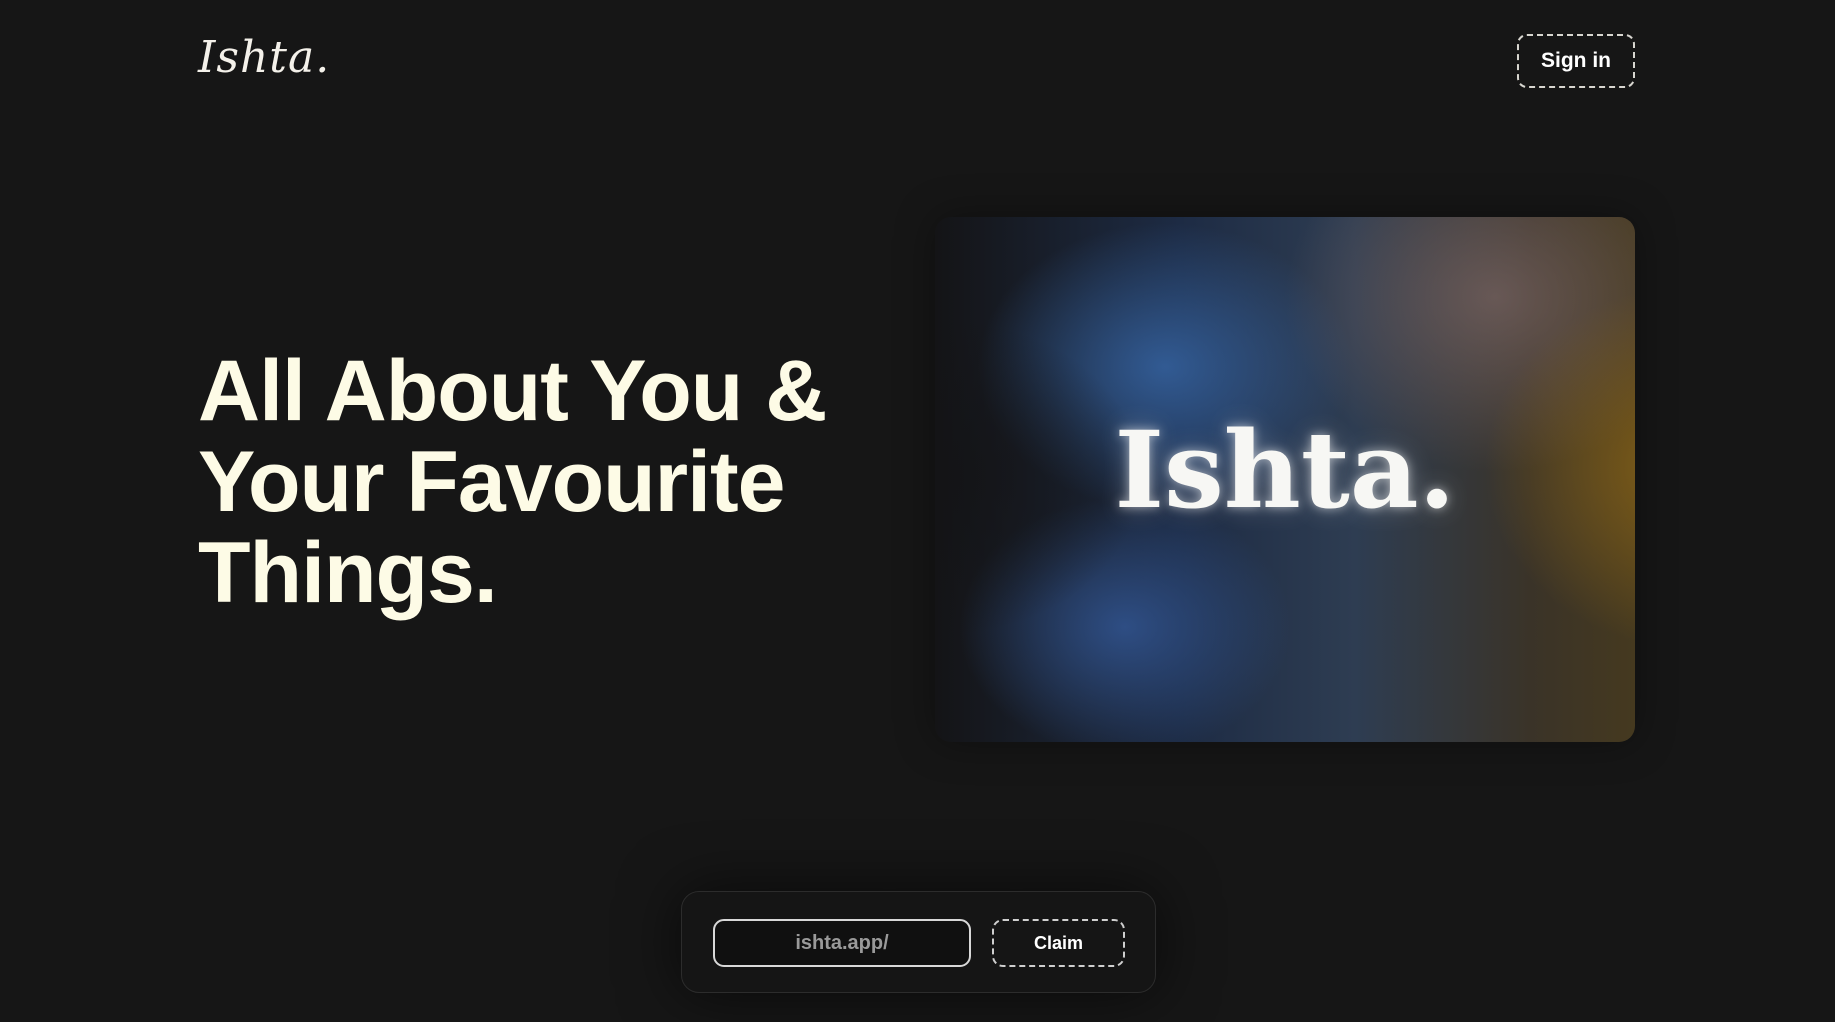  What do you see at coordinates (1058, 943) in the screenshot?
I see `claim-button: Claim` at bounding box center [1058, 943].